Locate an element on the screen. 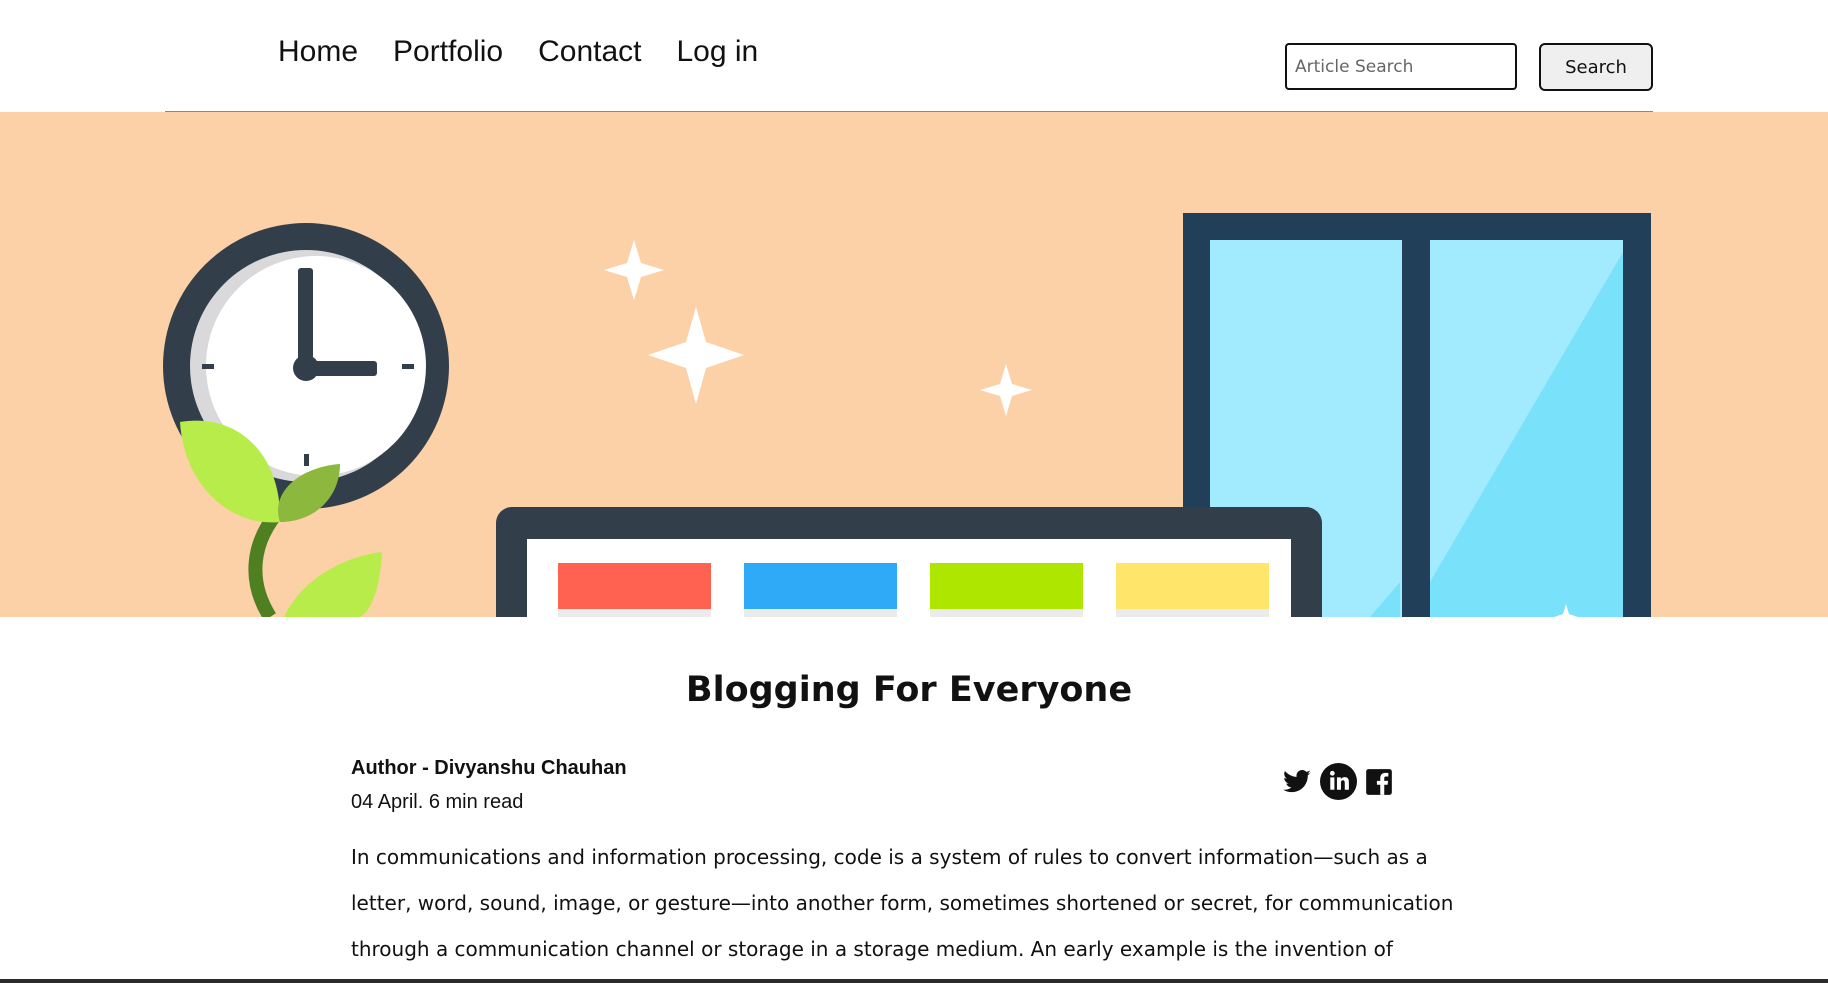 The width and height of the screenshot is (1828, 983). social-share is located at coordinates (1341, 783).